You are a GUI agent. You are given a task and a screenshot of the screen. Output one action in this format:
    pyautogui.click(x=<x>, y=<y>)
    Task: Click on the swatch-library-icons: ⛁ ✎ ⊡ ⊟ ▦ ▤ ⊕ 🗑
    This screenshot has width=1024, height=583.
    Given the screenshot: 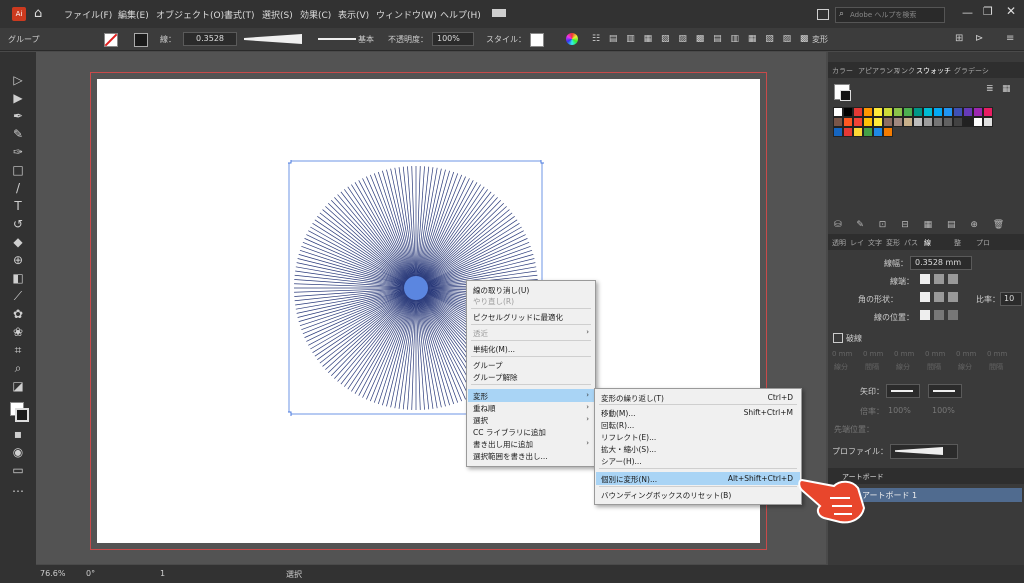 What is the action you would take?
    pyautogui.click(x=922, y=225)
    